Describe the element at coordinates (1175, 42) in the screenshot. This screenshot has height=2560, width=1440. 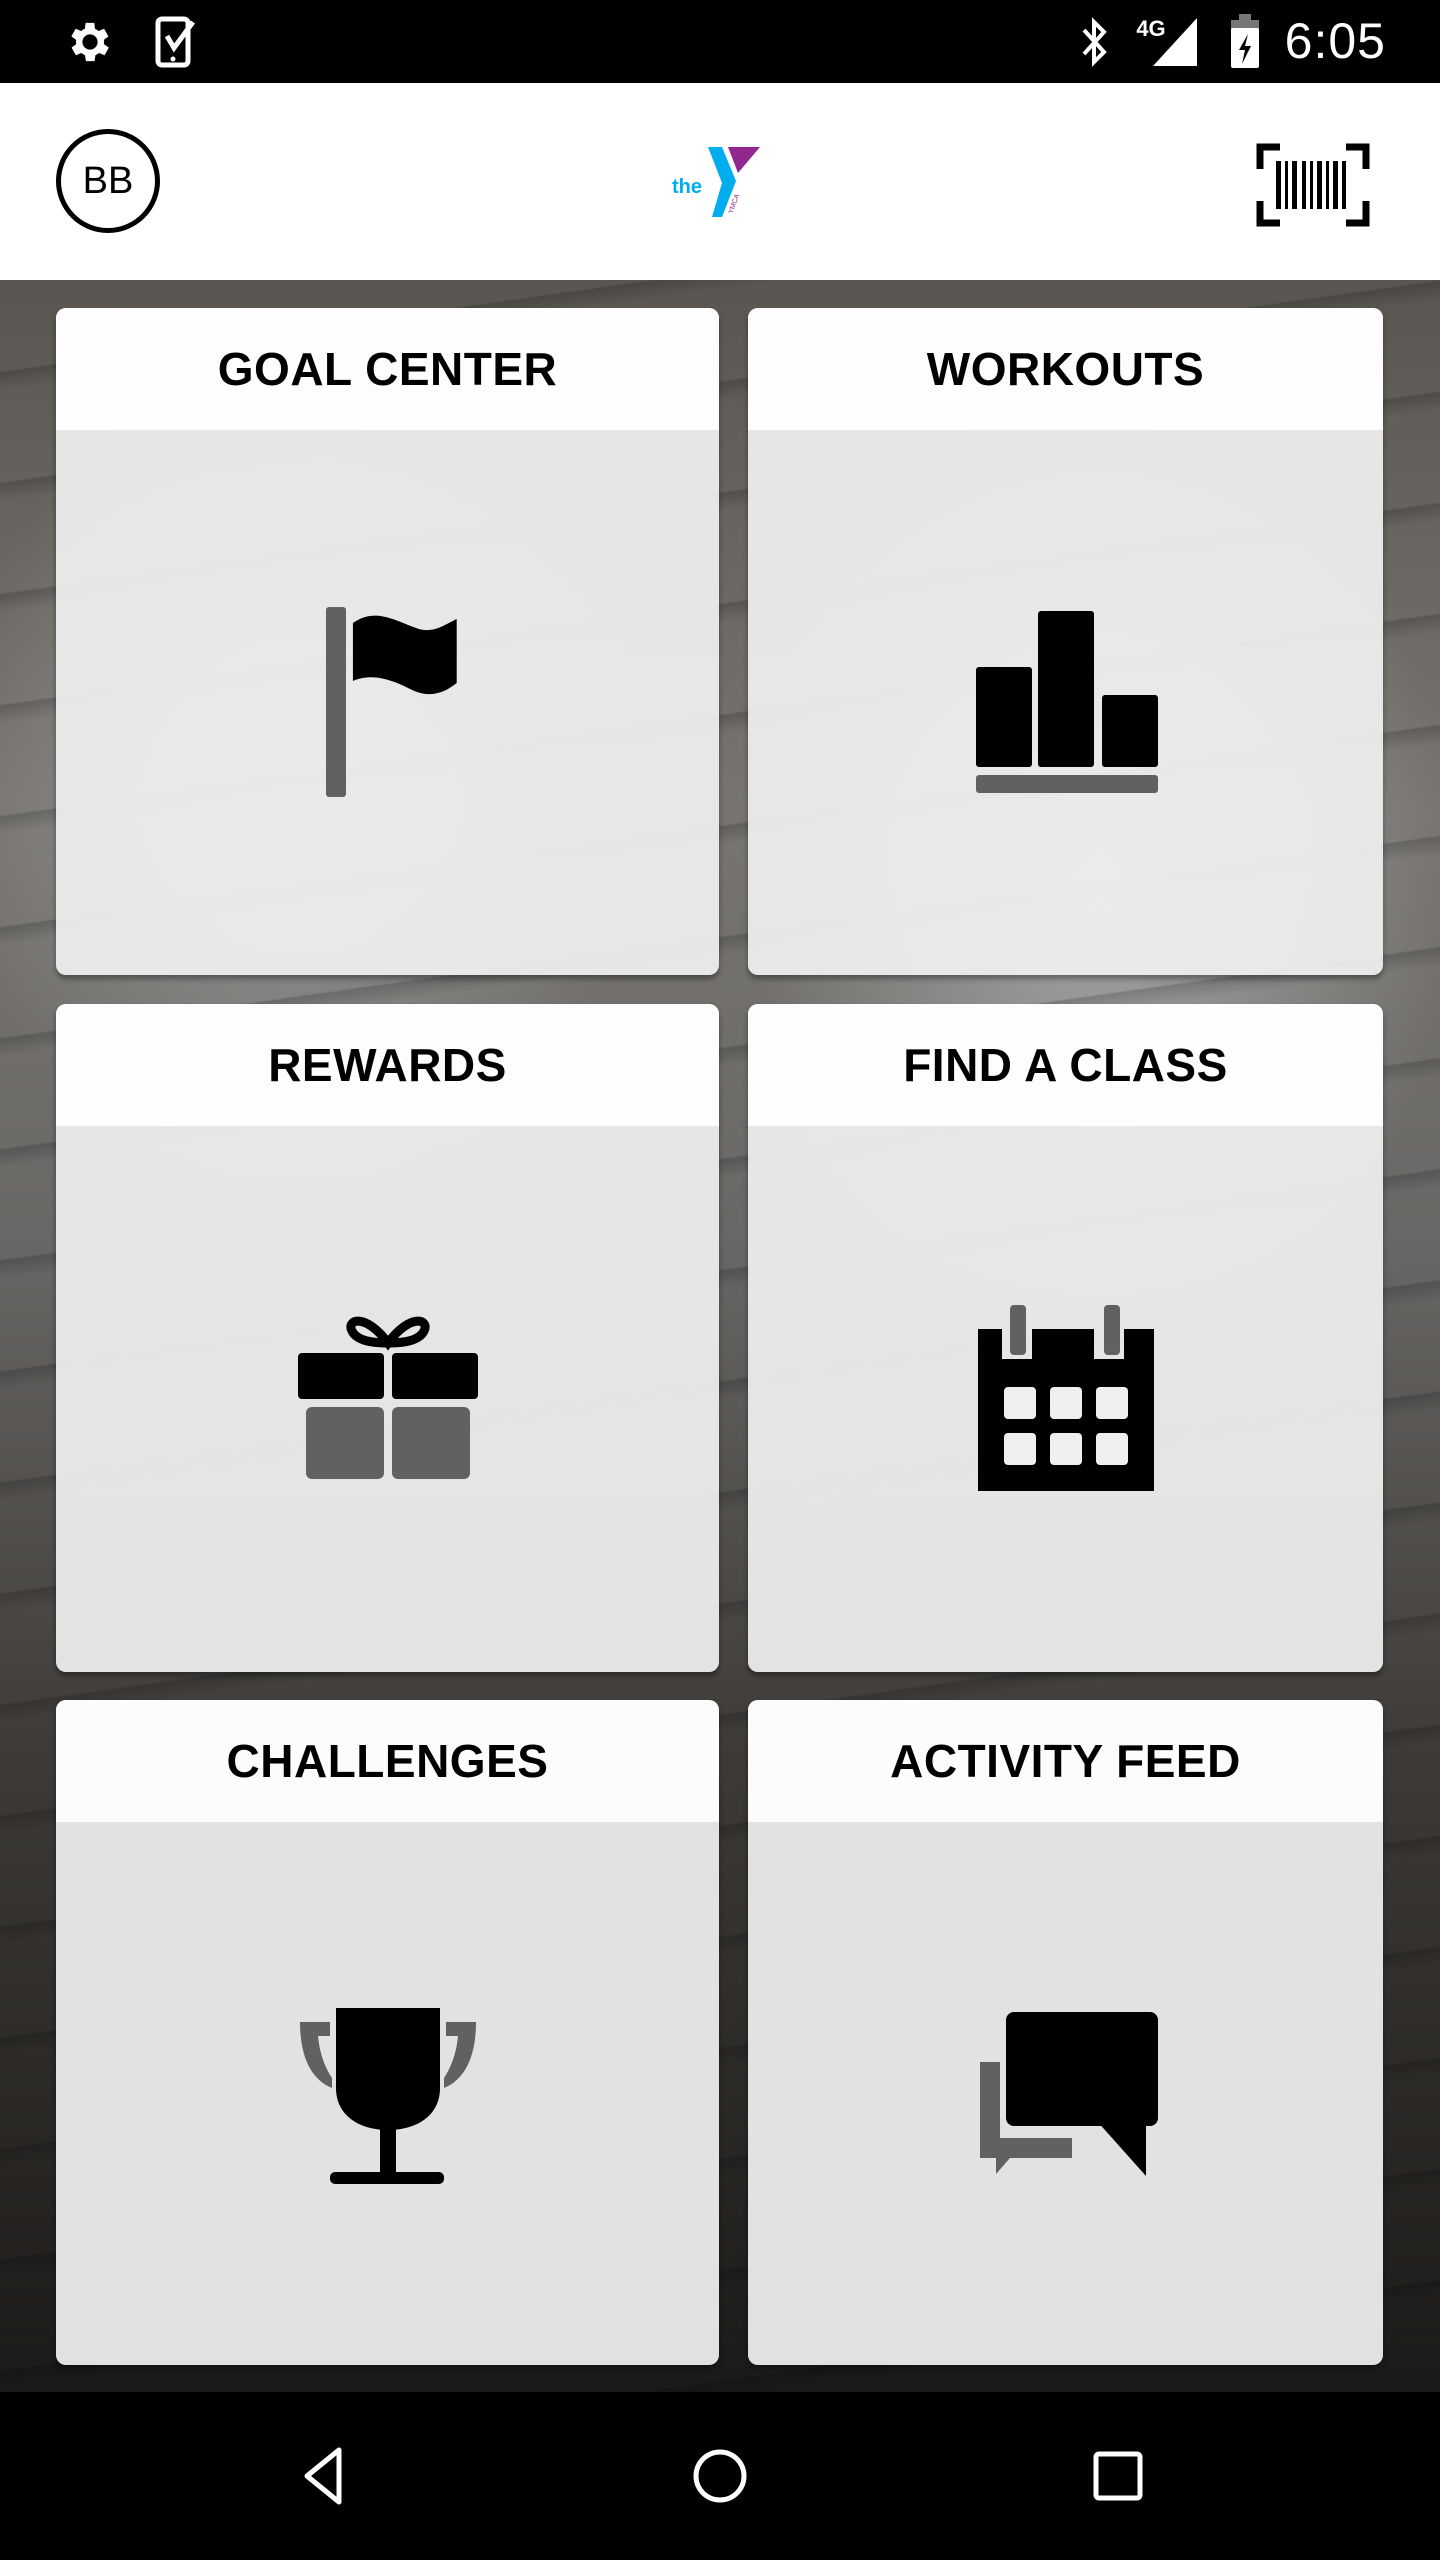
I see `cellular-signal-icon` at that location.